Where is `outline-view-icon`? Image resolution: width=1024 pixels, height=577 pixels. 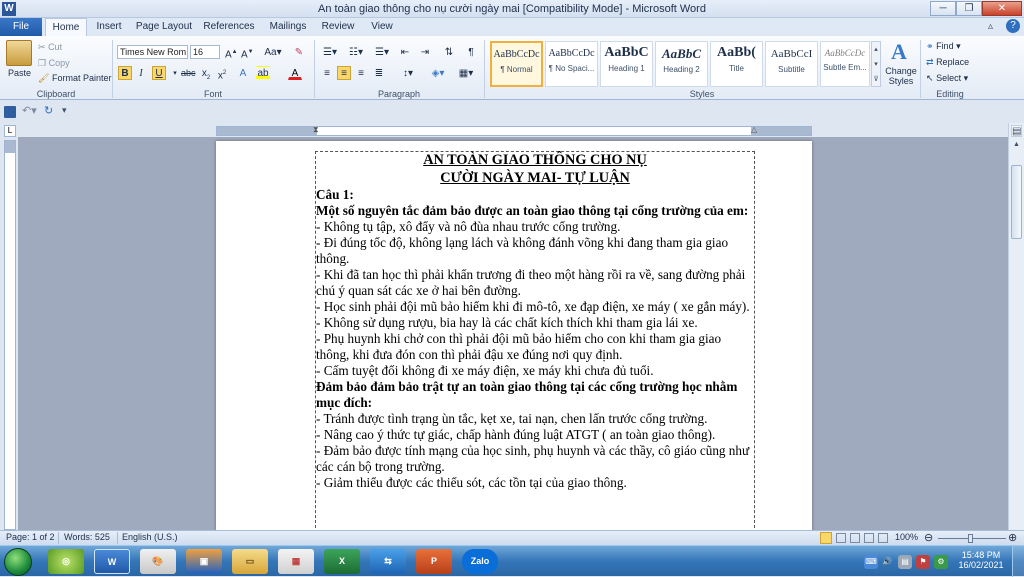 outline-view-icon is located at coordinates (869, 538).